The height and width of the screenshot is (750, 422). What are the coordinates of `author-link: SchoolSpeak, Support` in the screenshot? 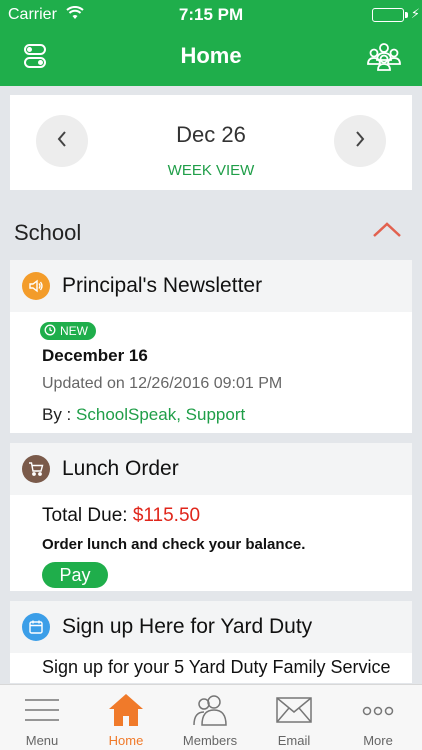 It's located at (160, 414).